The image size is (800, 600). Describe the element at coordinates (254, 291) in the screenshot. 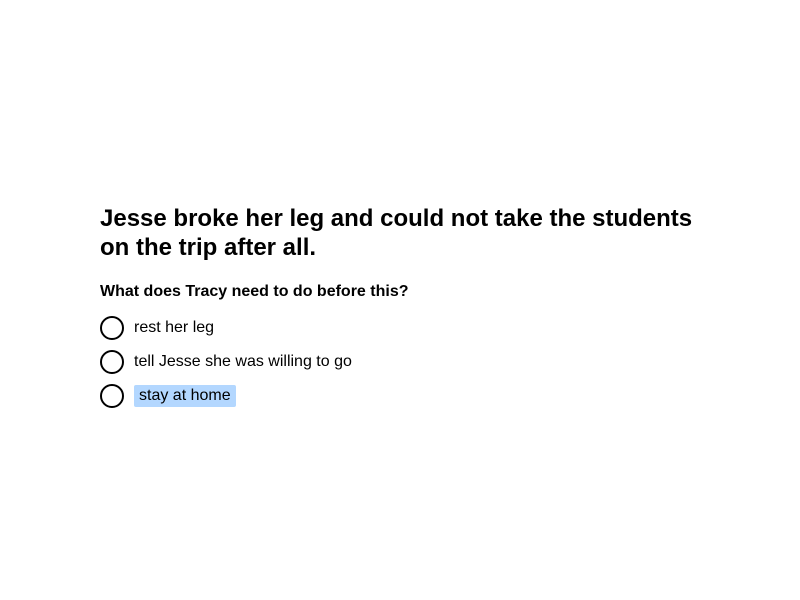

I see `question-text: What does Tracy need to do before this?` at that location.